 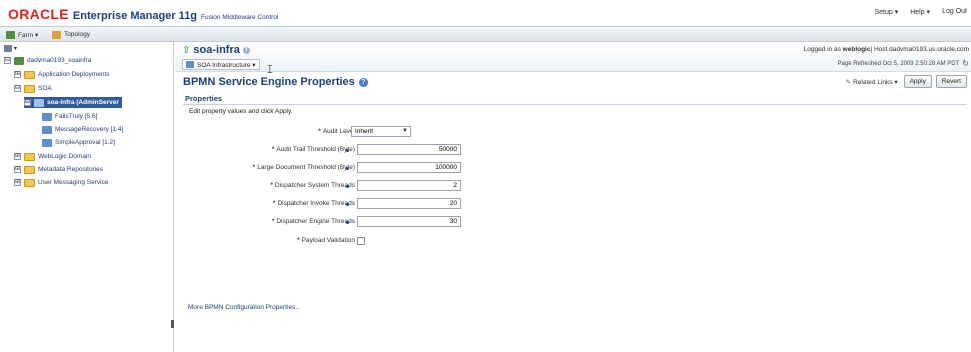 I want to click on tree-item-user-messaging: ⊞ User Messaging Service, so click(x=61, y=182).